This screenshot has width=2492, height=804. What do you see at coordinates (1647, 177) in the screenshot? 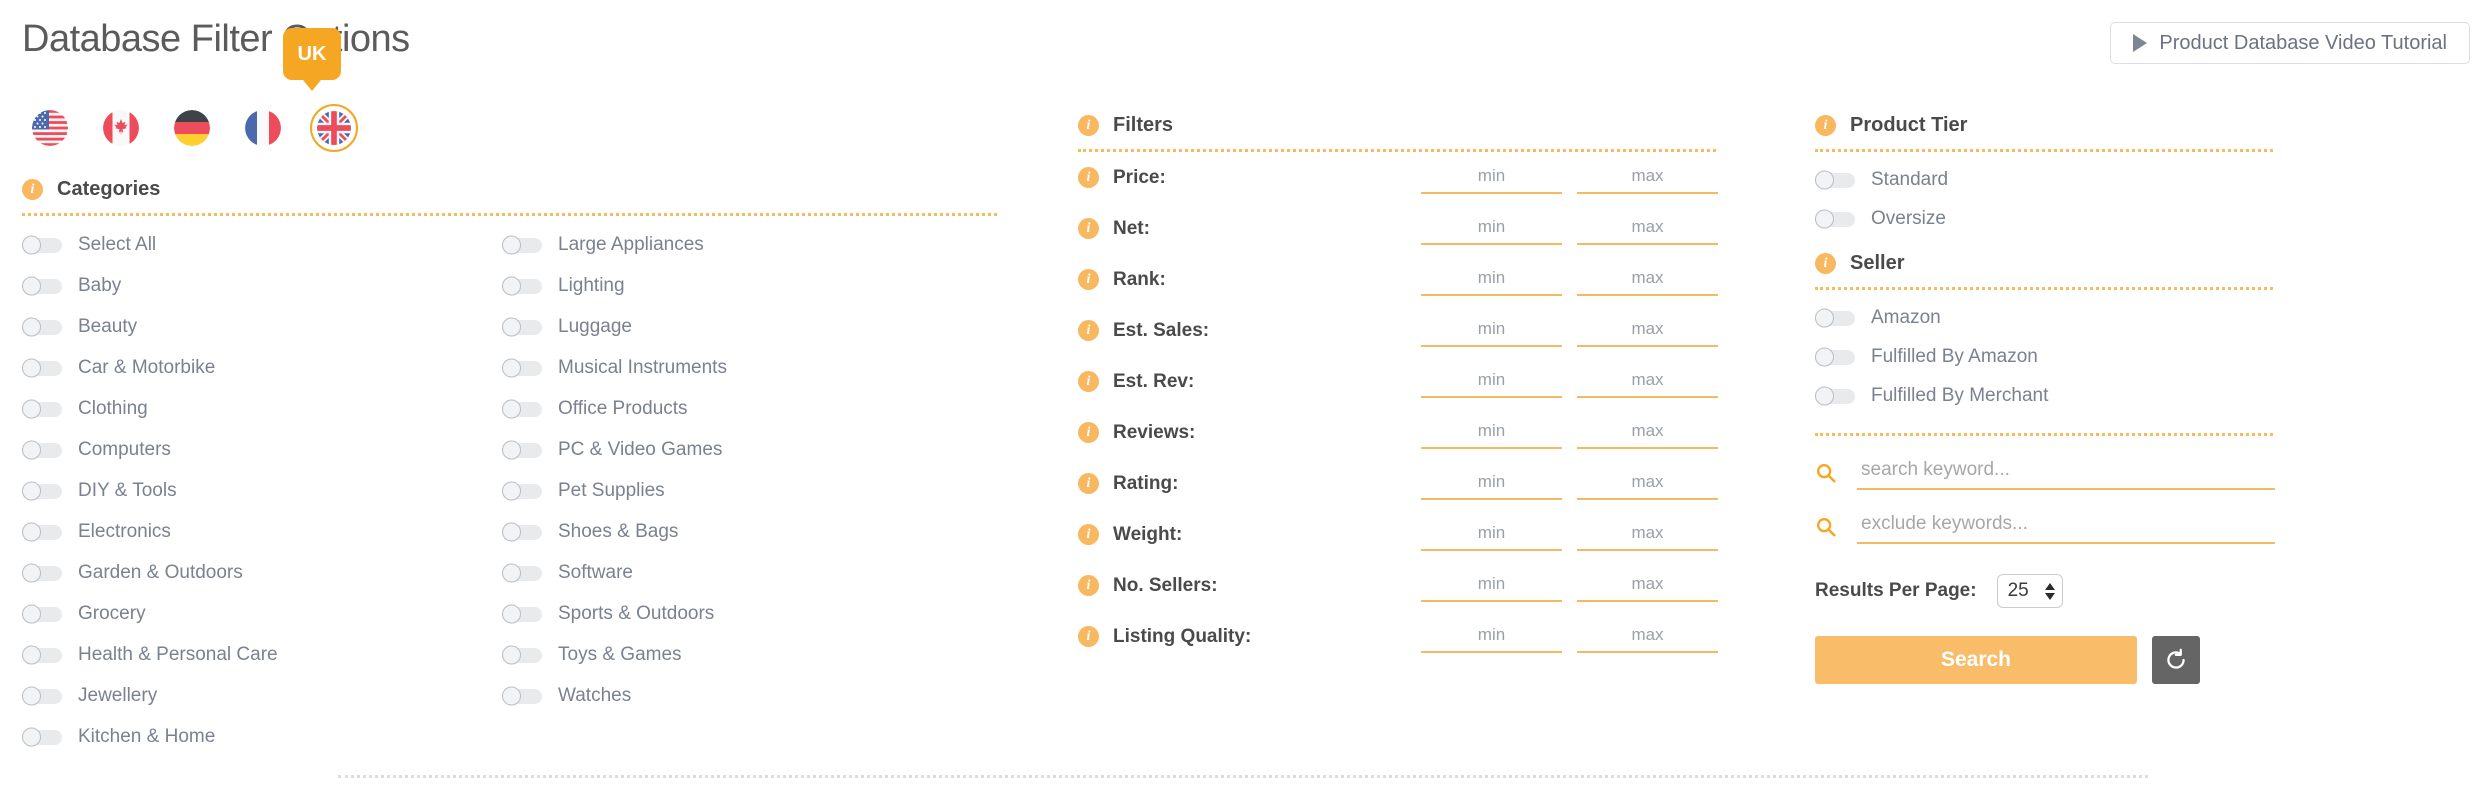
I see `filter-price-max` at bounding box center [1647, 177].